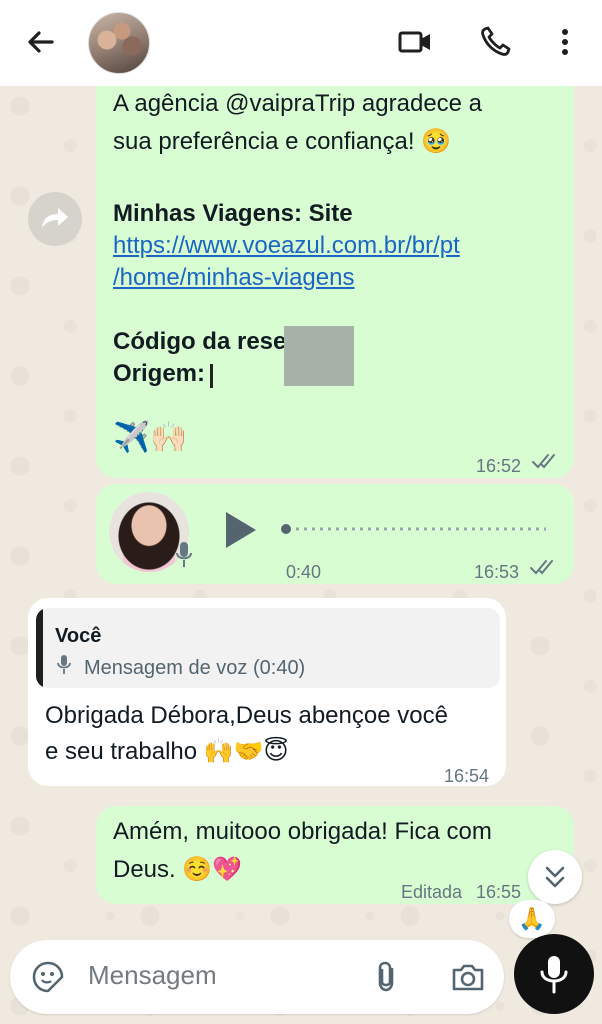  Describe the element at coordinates (298, 103) in the screenshot. I see `message-text-line: A agência @vaipraTrip agradece a` at that location.